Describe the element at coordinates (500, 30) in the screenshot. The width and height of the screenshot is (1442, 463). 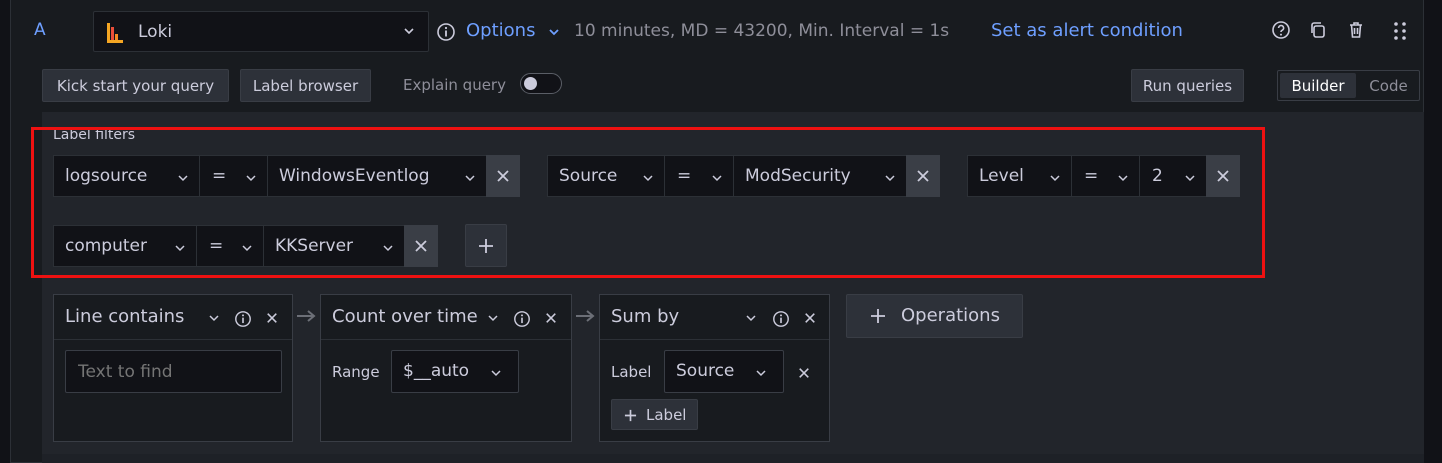
I see `options-toggle: Options` at that location.